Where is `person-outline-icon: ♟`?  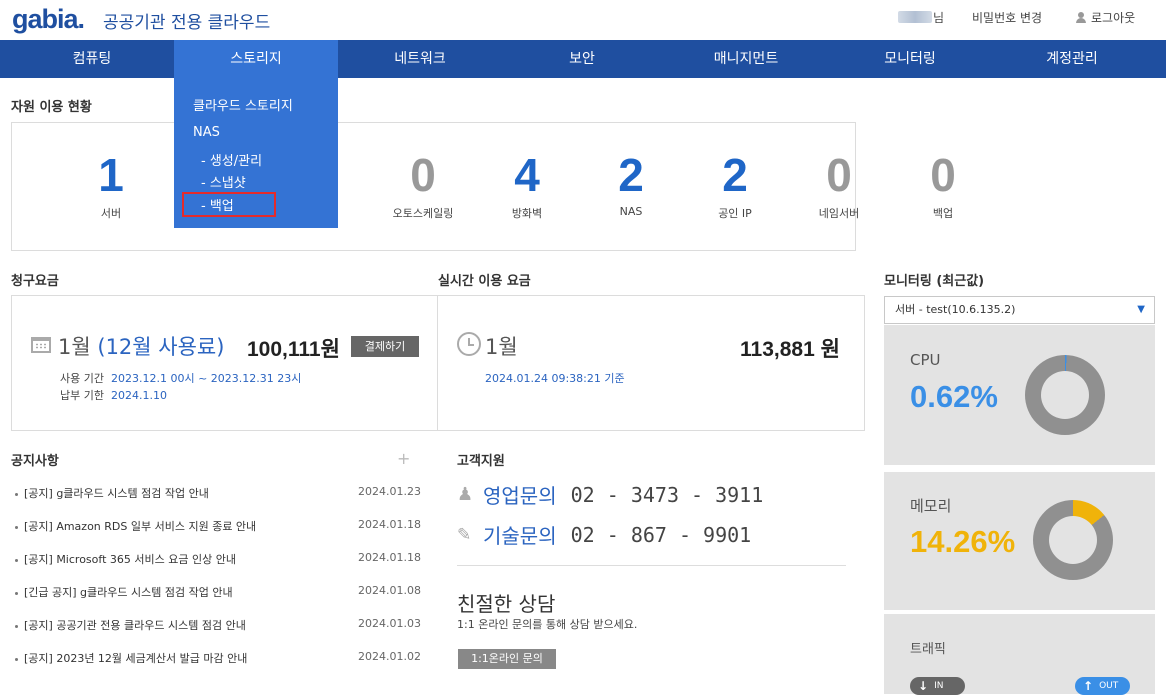 person-outline-icon: ♟ is located at coordinates (465, 494).